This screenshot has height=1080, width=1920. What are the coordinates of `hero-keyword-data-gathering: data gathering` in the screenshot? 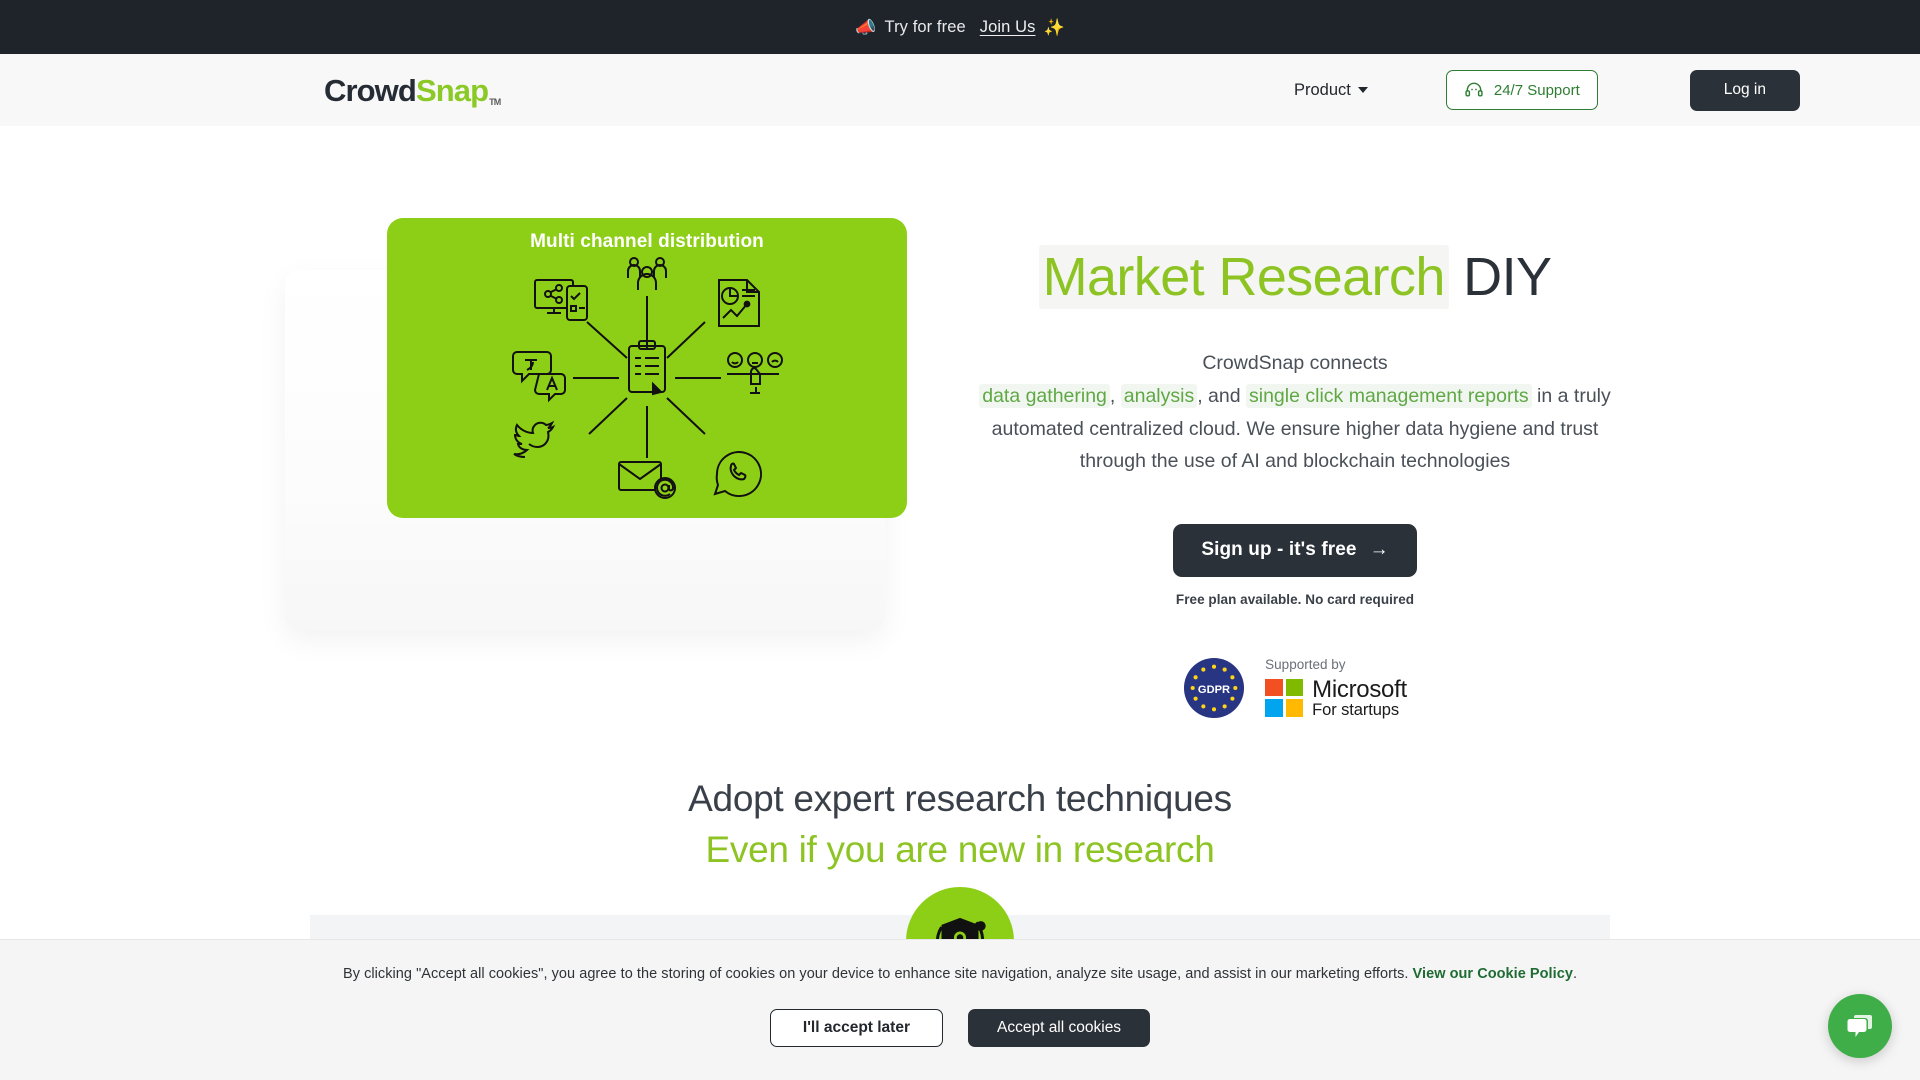 It's located at (1044, 395).